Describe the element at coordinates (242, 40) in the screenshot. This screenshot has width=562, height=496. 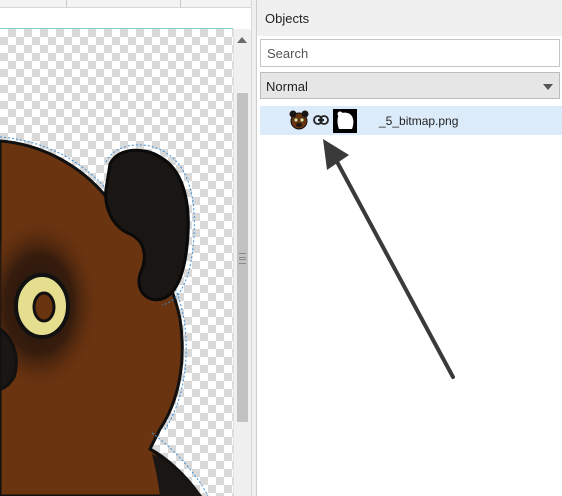
I see `scroll-up-arrow-icon` at that location.